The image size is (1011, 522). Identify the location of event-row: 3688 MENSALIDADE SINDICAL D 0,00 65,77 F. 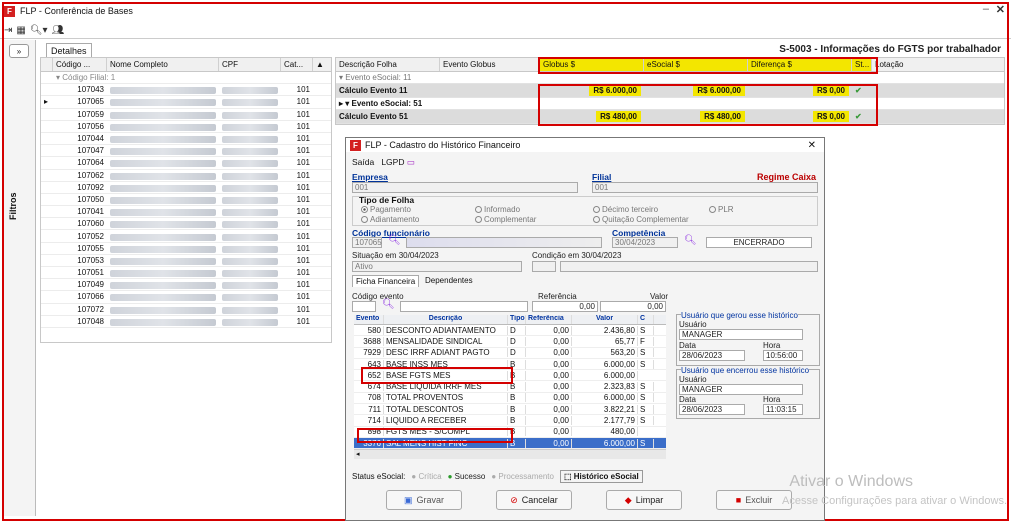
(510, 342).